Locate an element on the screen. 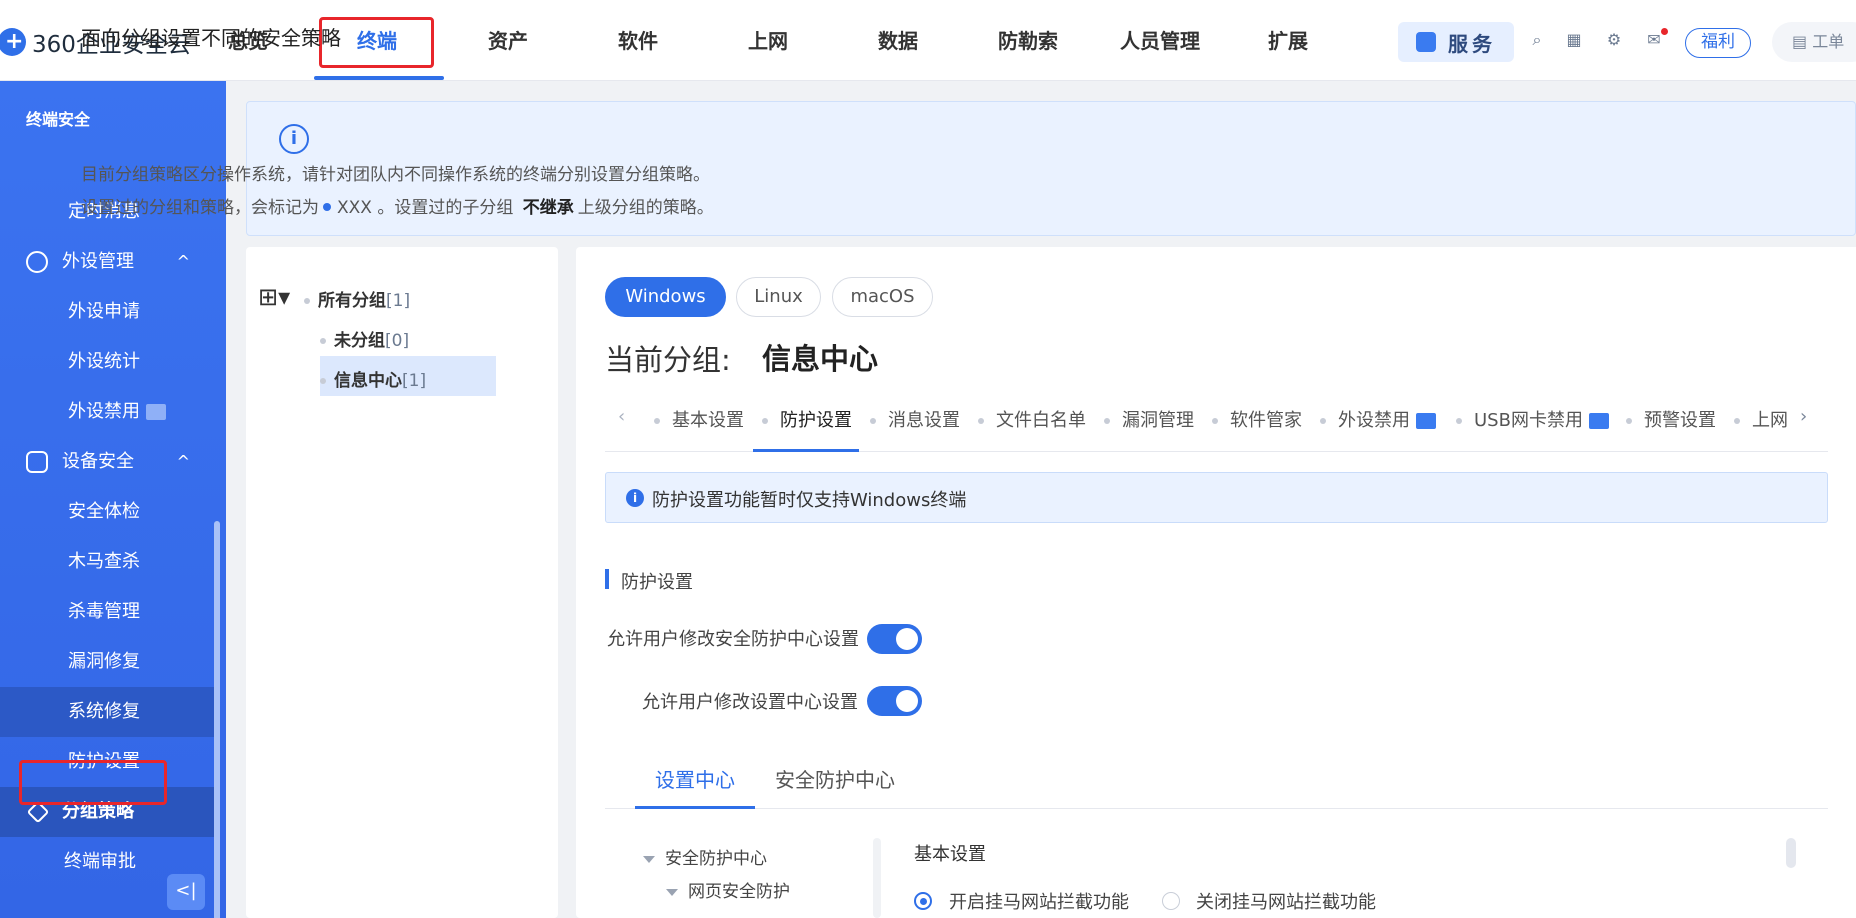 The image size is (1856, 918). nav-item-extend: 扩展 is located at coordinates (1288, 41).